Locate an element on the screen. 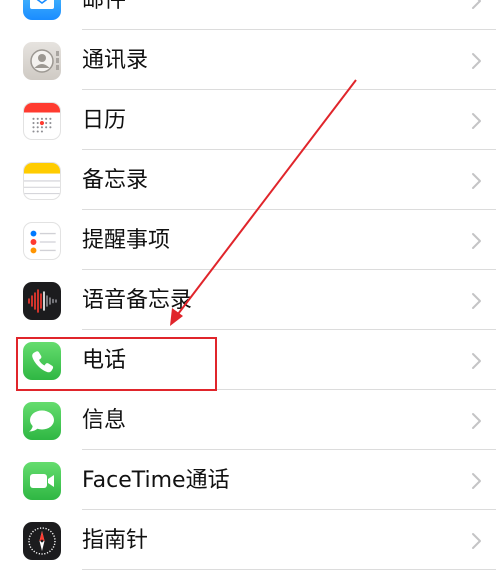 Image resolution: width=496 pixels, height=575 pixels. settings-row-label: 日历 is located at coordinates (104, 120).